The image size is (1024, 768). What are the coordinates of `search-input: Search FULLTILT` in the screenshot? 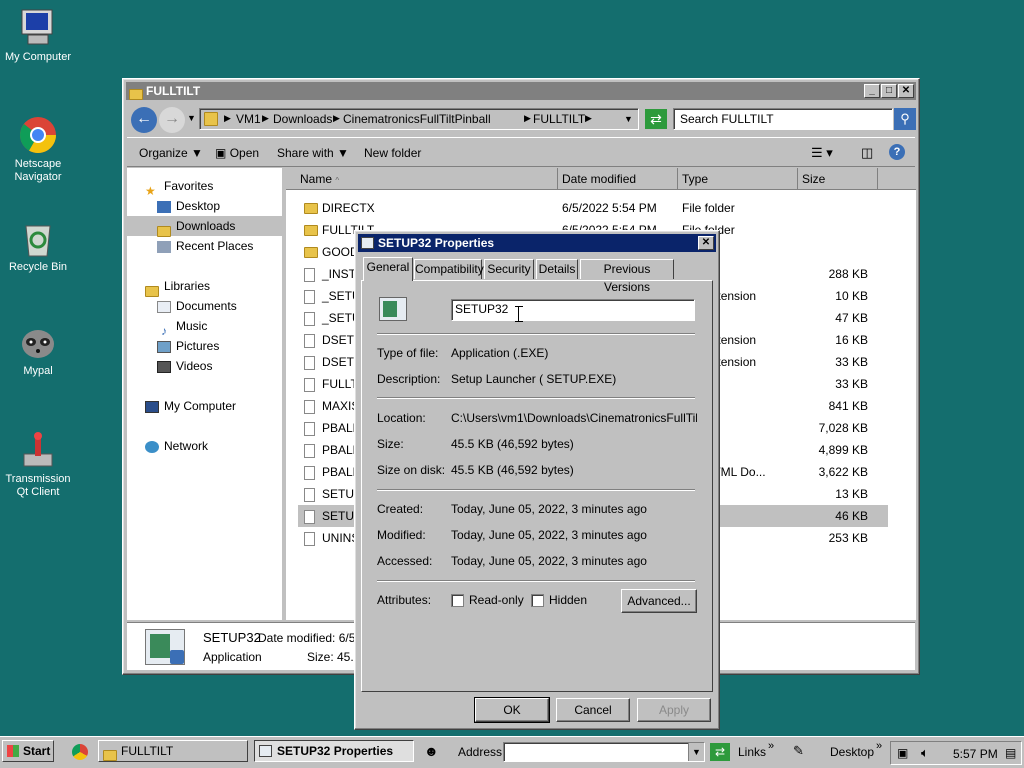 It's located at (783, 119).